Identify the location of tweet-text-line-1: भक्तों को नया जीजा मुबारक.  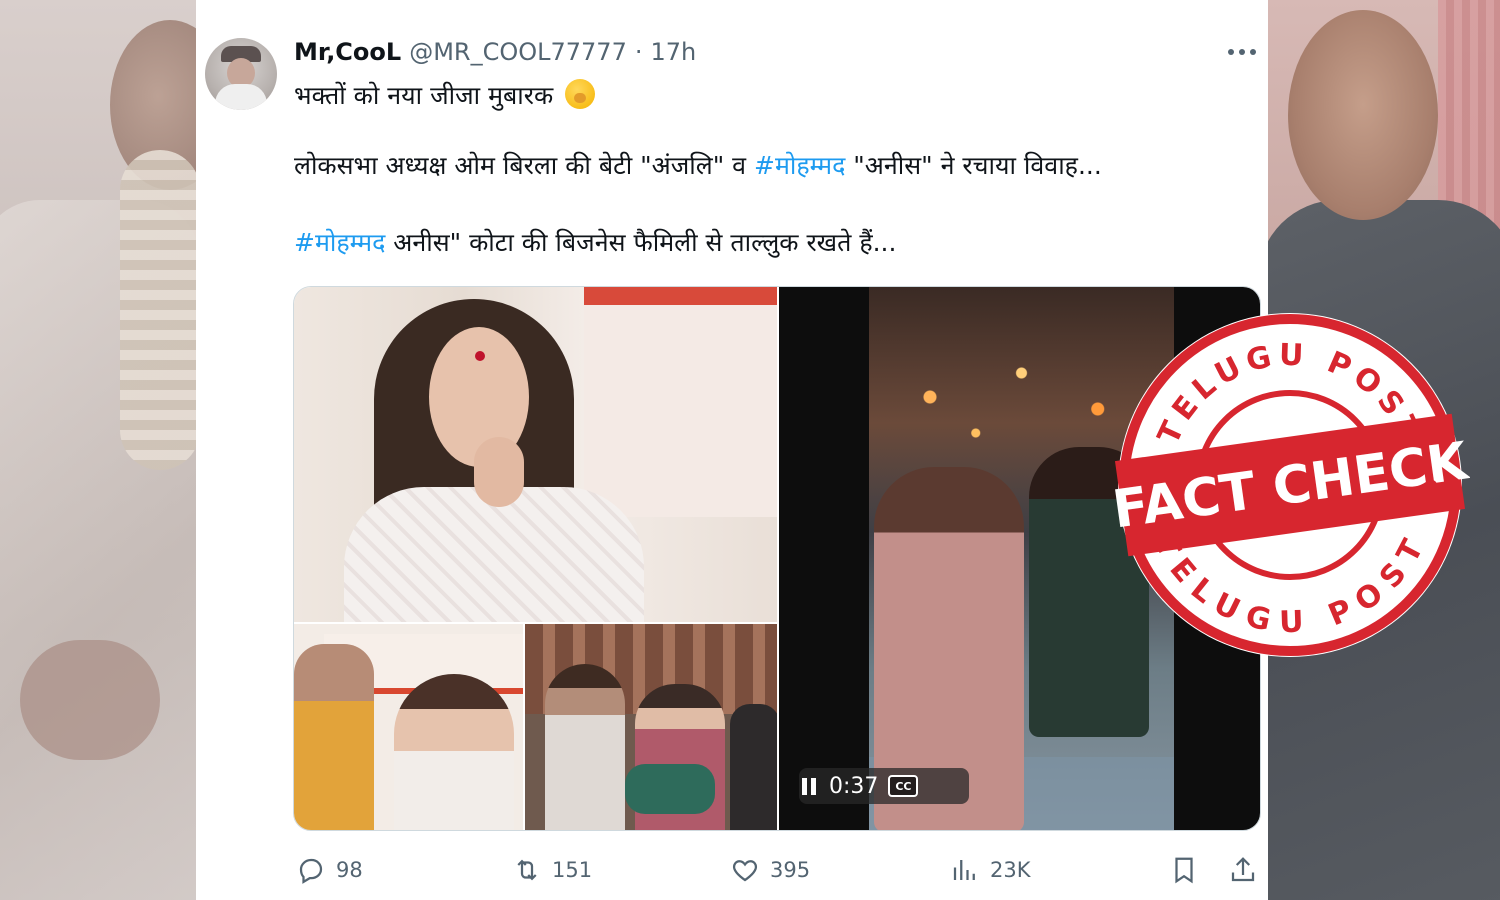
(445, 95).